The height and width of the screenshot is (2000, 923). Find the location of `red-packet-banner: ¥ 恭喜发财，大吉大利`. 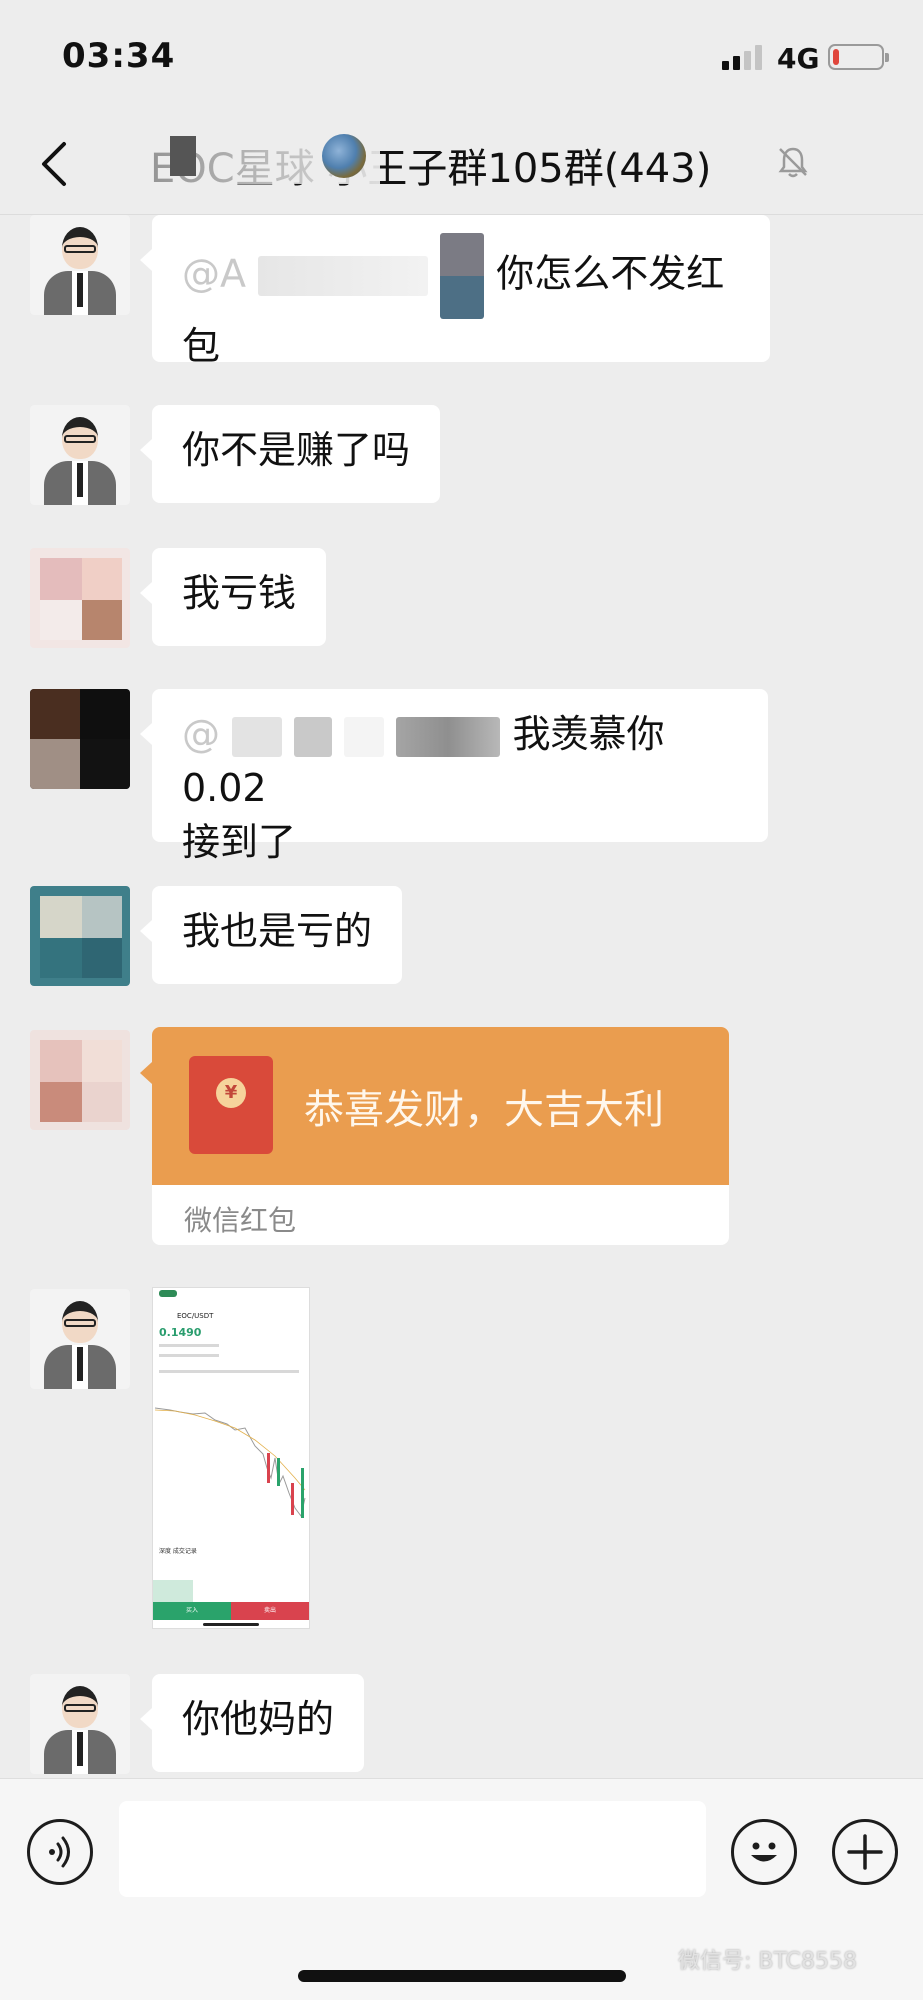

red-packet-banner: ¥ 恭喜发财，大吉大利 is located at coordinates (440, 1106).